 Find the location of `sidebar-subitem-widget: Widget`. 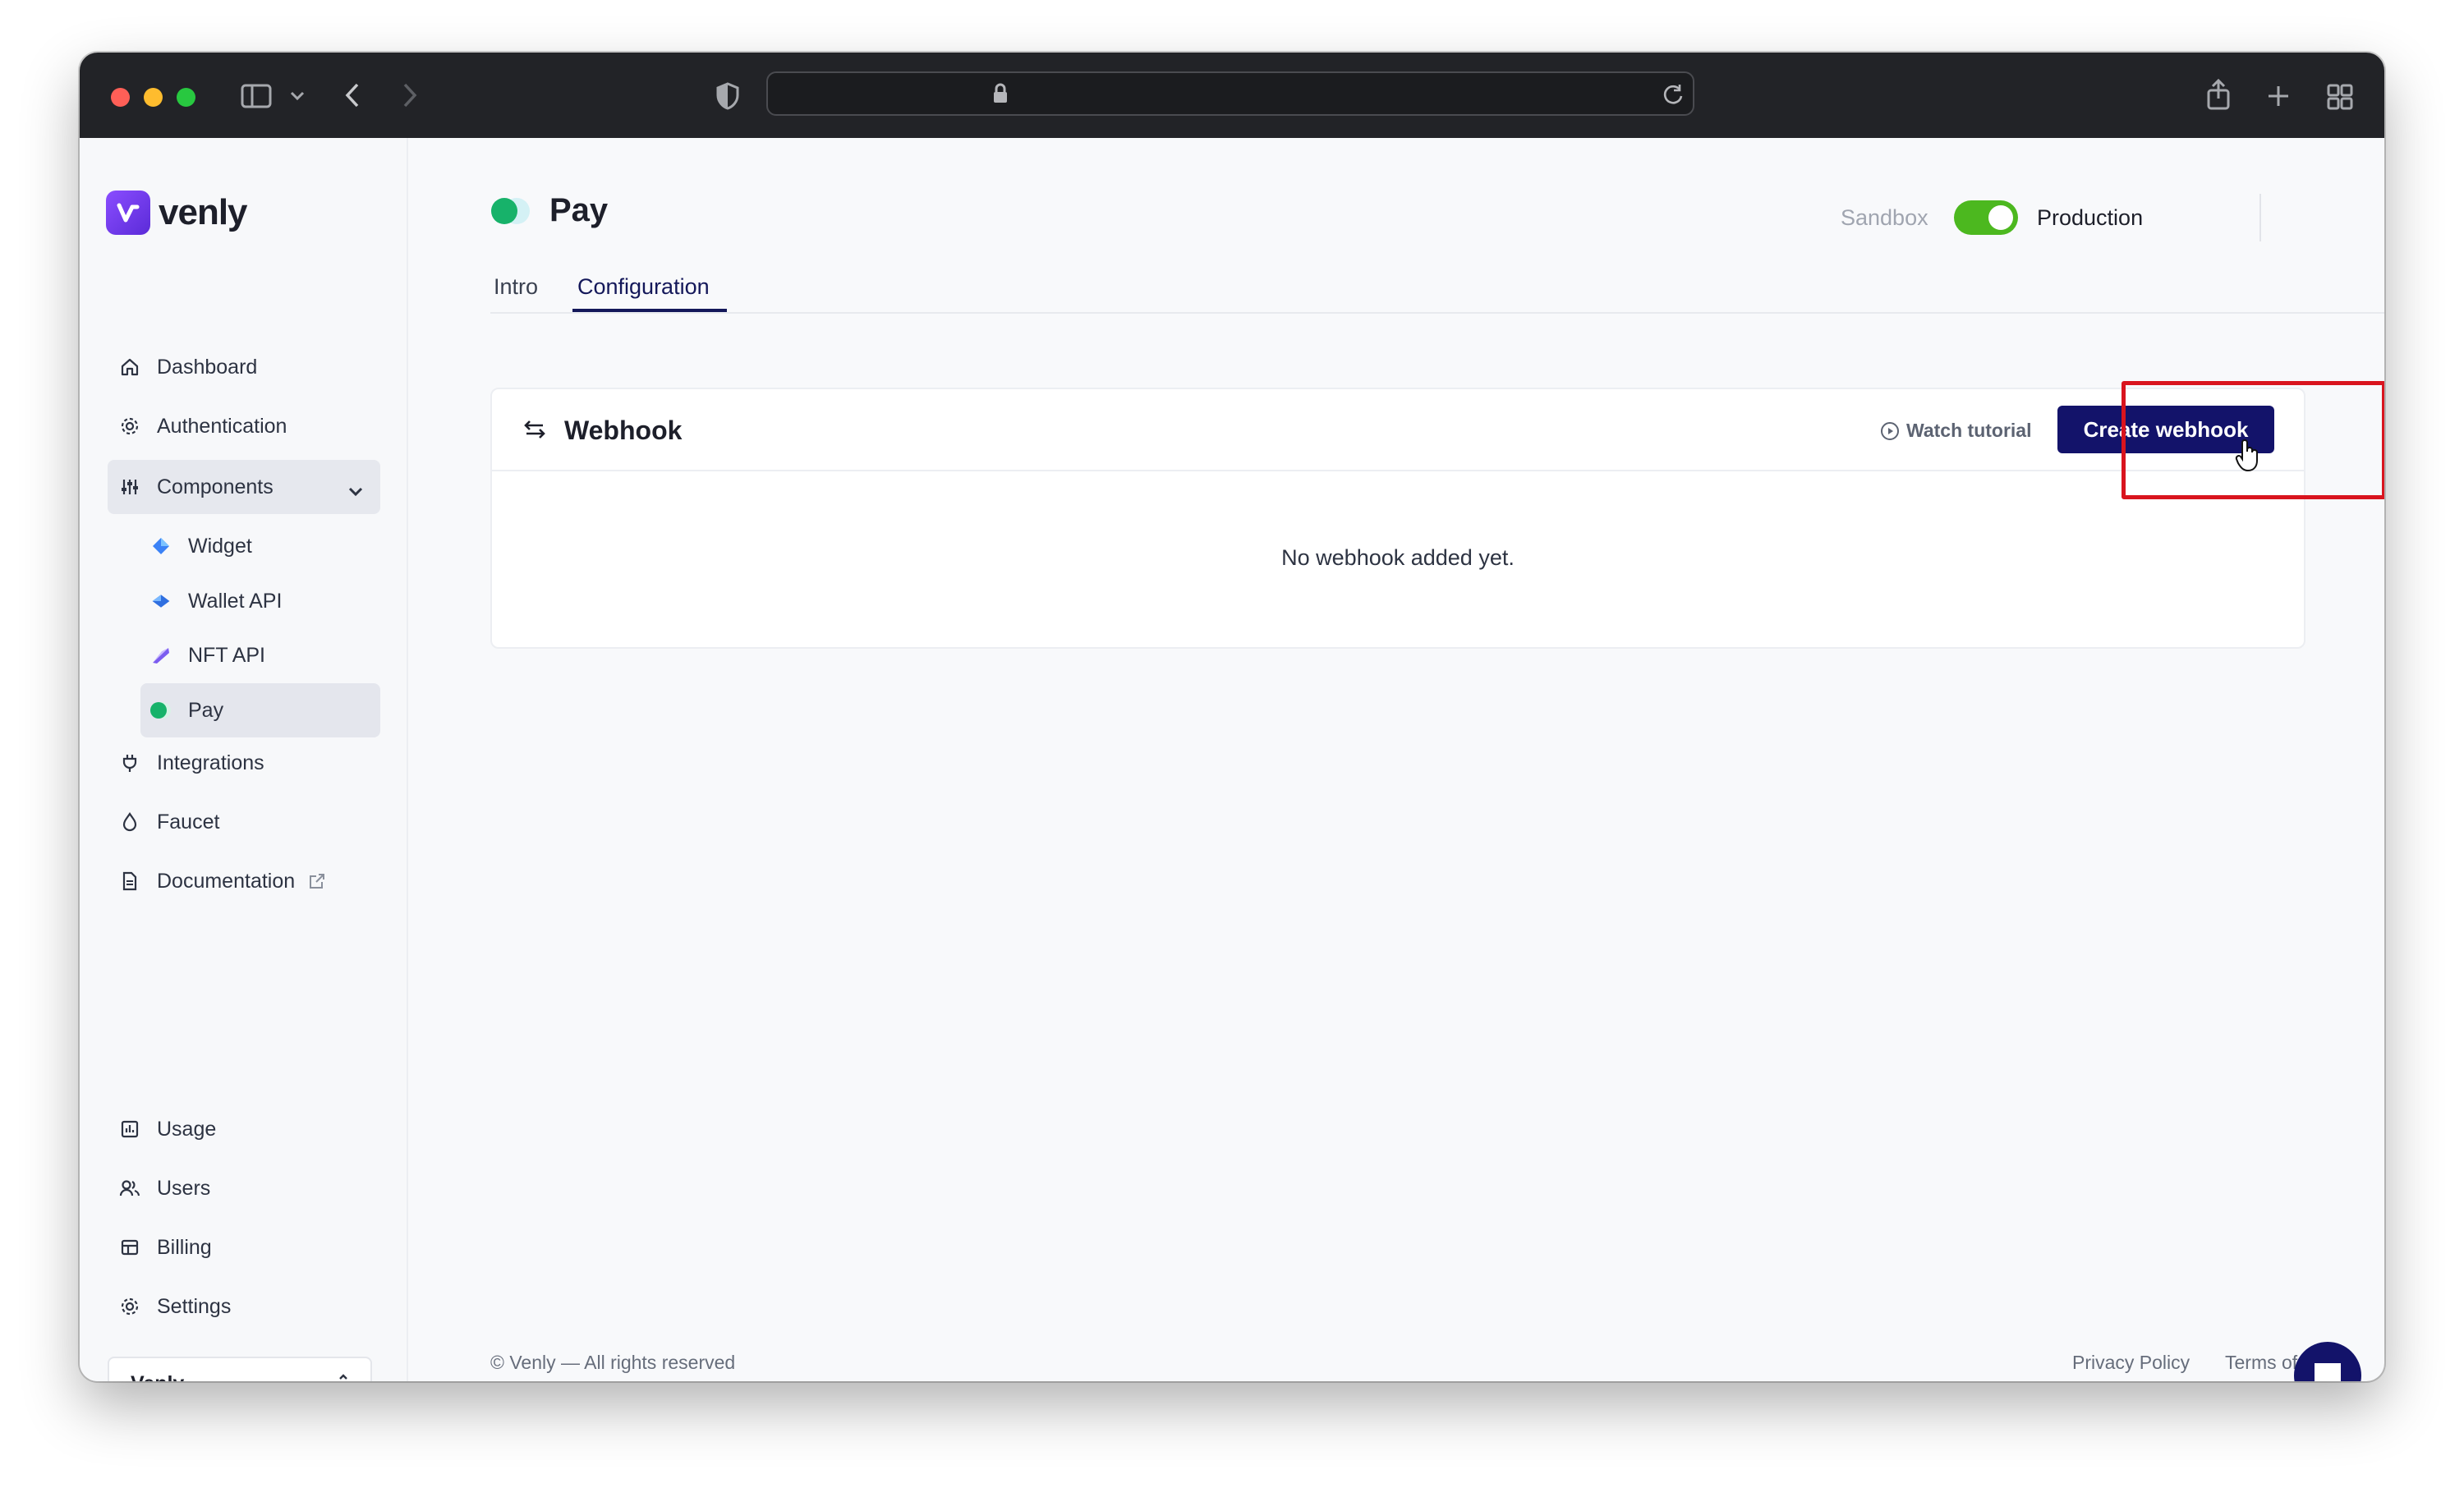

sidebar-subitem-widget: Widget is located at coordinates (260, 546).